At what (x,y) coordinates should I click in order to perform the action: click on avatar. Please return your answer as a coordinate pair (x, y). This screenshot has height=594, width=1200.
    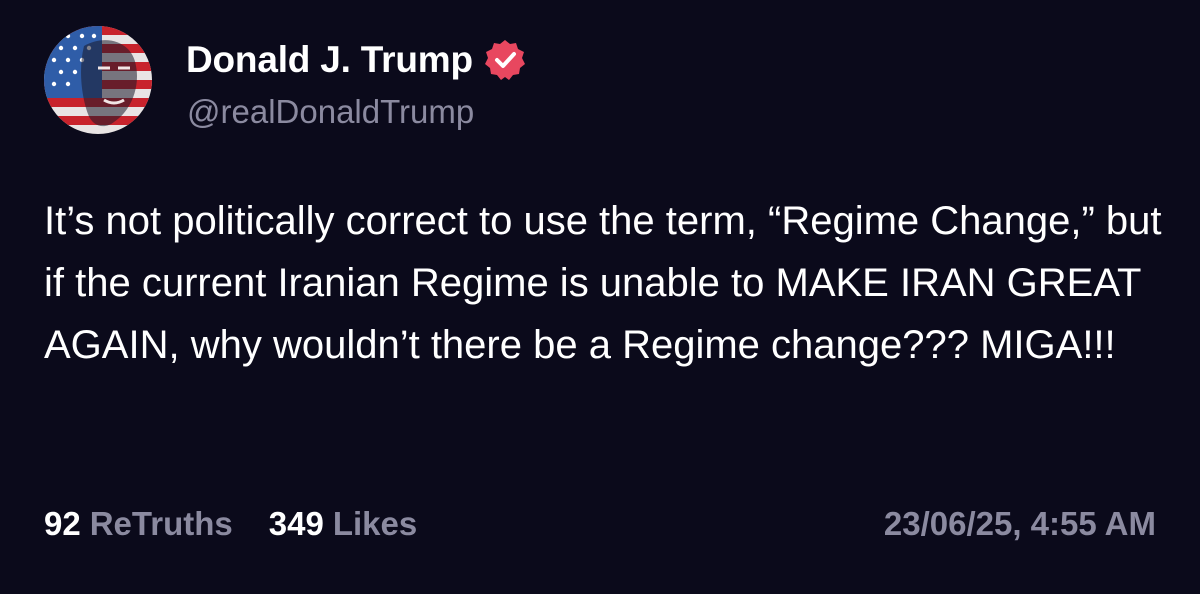
    Looking at the image, I should click on (98, 80).